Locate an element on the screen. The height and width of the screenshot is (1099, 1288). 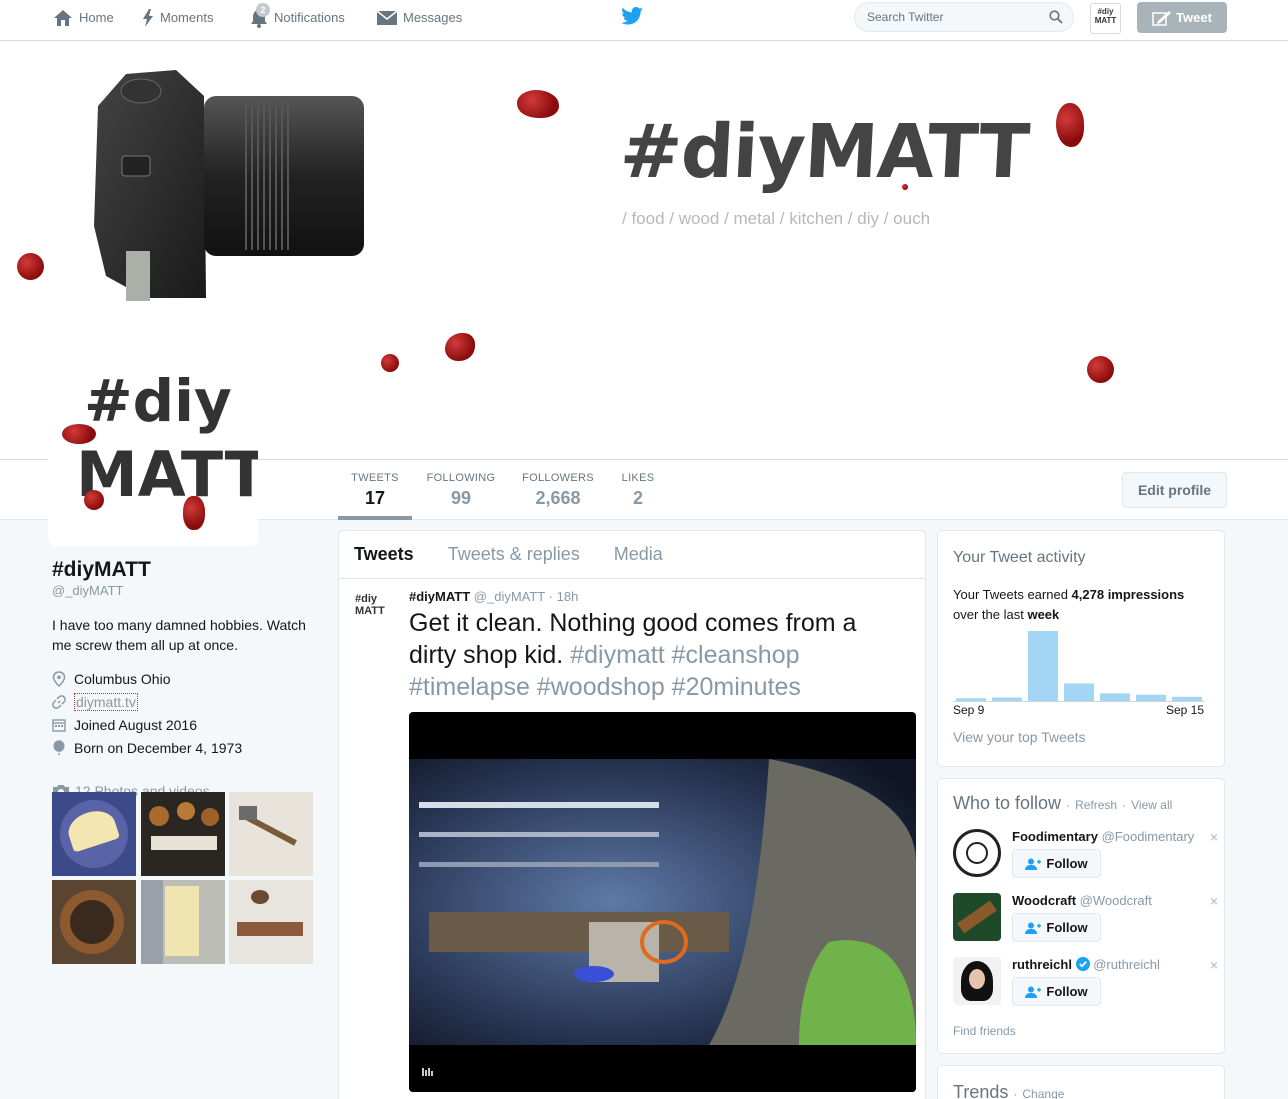
profile-handle: @_diyMATT is located at coordinates (183, 590).